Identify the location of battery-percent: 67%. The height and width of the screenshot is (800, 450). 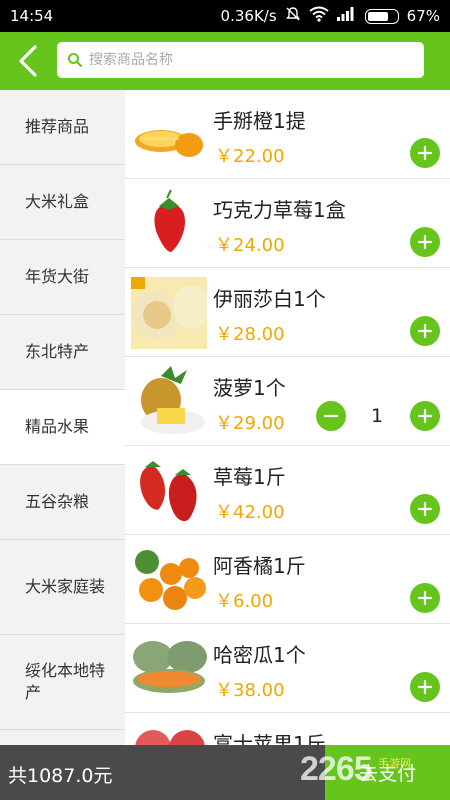
(423, 16).